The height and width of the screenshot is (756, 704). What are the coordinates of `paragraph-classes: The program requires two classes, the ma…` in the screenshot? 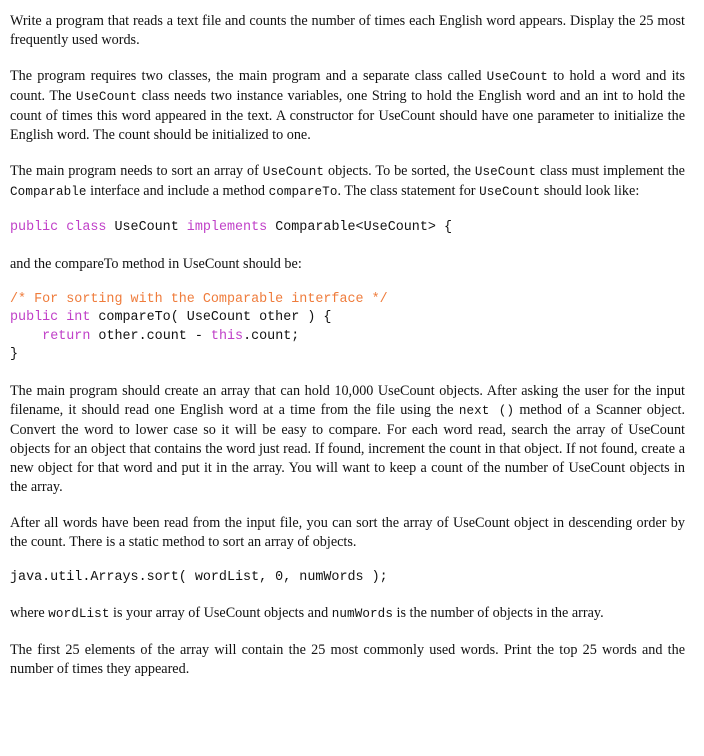 It's located at (347, 106).